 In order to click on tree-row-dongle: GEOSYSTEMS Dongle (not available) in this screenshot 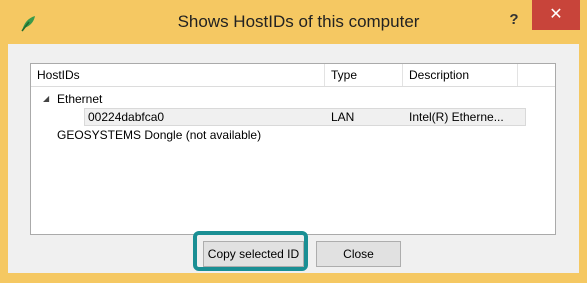, I will do `click(293, 135)`.